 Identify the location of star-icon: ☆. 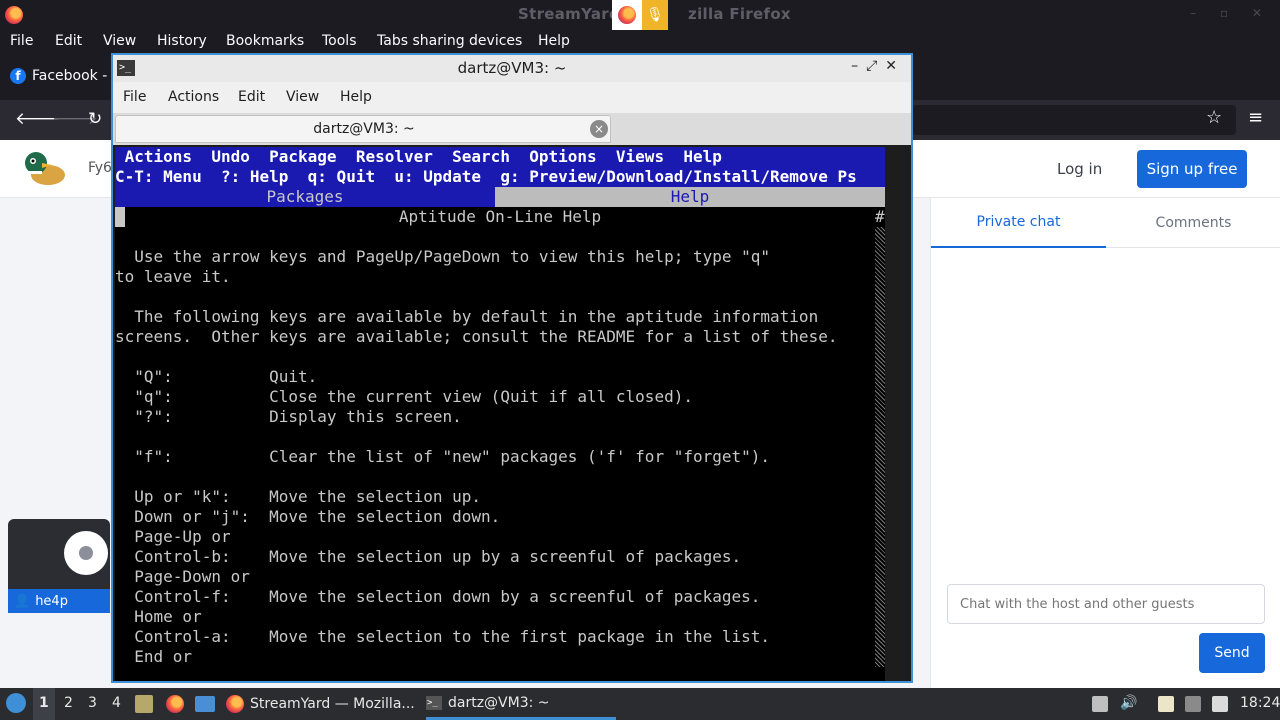
(1214, 117).